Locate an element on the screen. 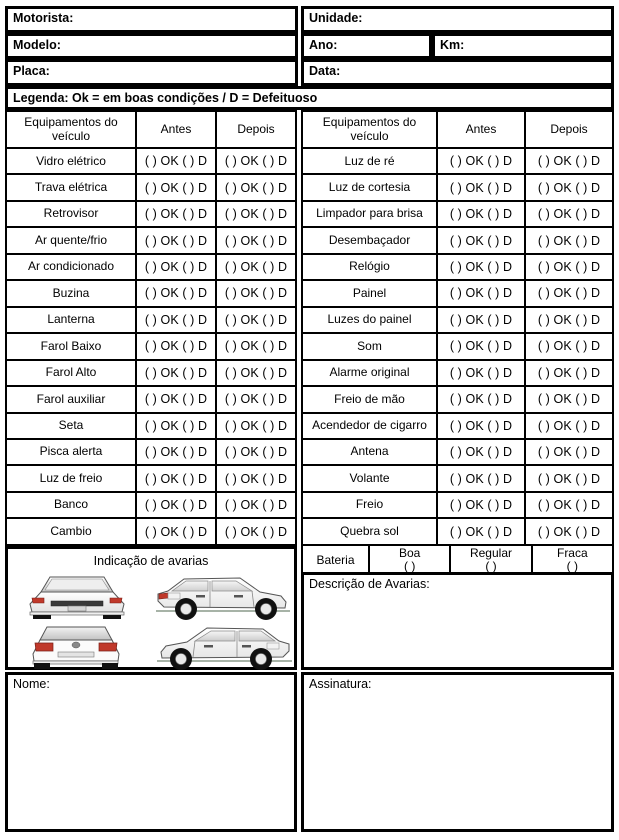 Image resolution: width=619 pixels, height=840 pixels. table-row: Vidro elétrico( ) OK ( ) D( ) OK ( ) D is located at coordinates (151, 161).